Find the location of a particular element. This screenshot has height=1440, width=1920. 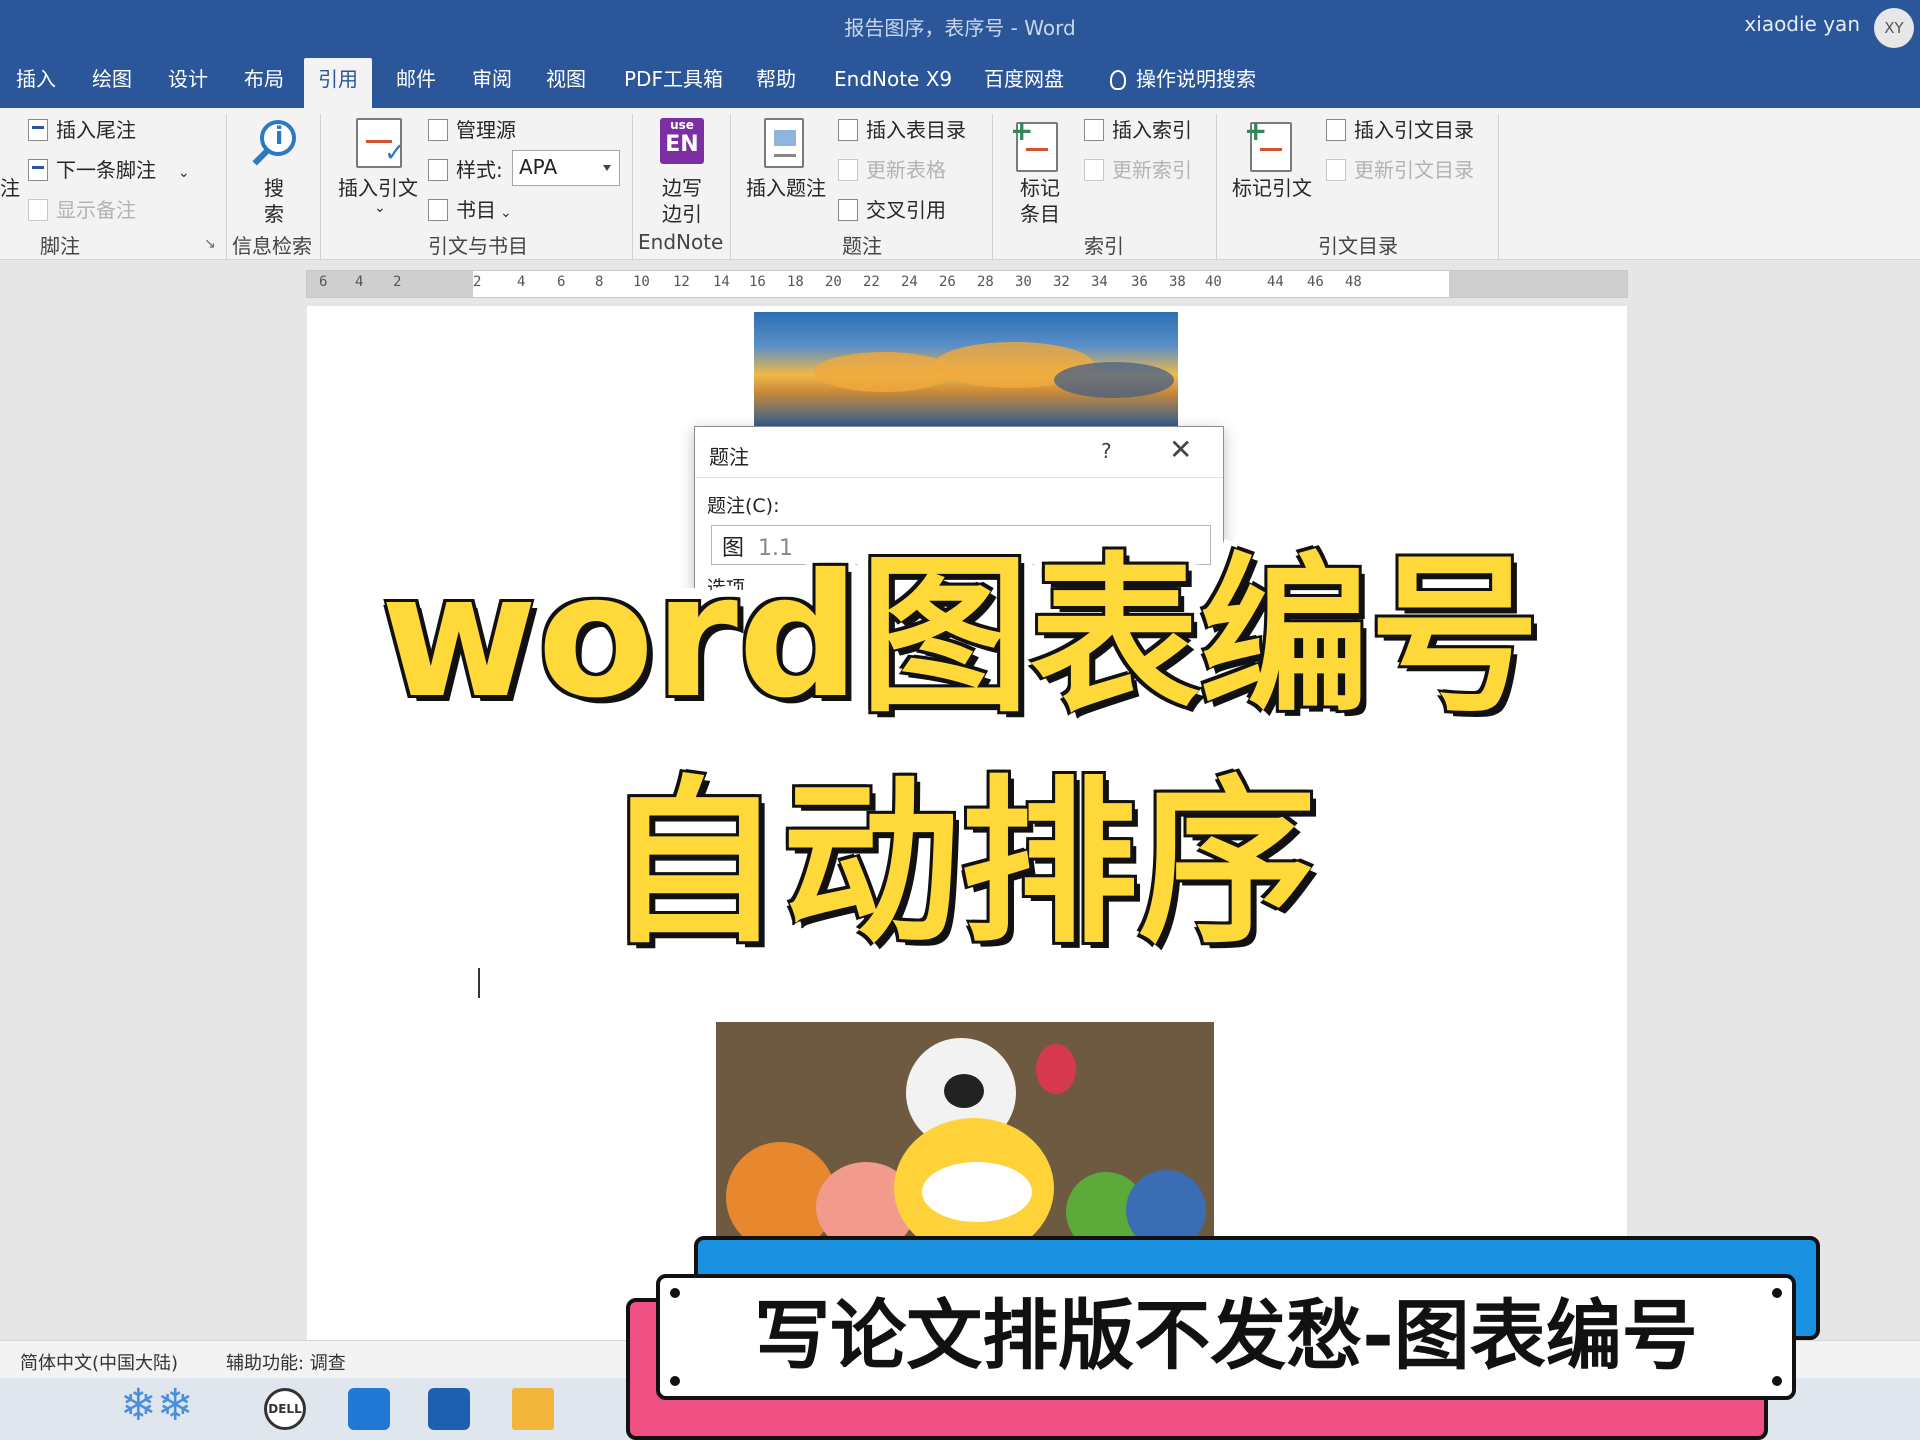

ruler-tick-label: 2 is located at coordinates (397, 282).